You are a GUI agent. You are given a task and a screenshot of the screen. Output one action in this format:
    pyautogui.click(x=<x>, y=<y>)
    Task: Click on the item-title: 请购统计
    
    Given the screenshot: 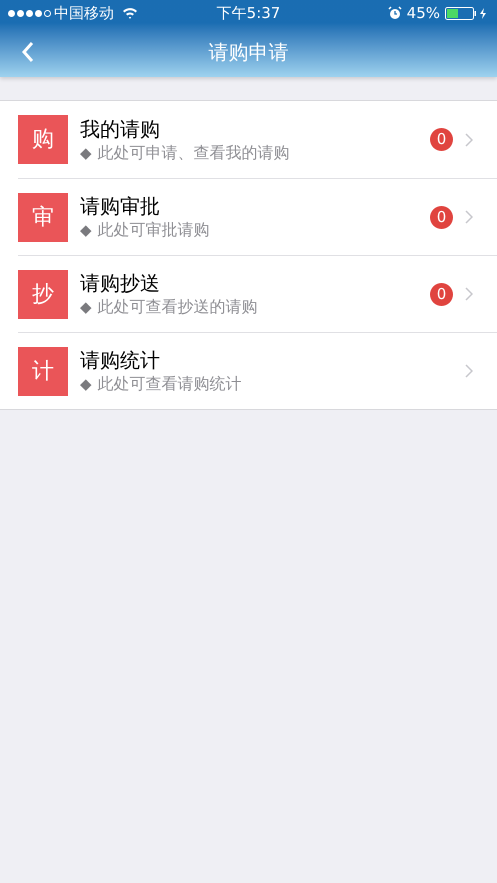 What is the action you would take?
    pyautogui.click(x=120, y=360)
    